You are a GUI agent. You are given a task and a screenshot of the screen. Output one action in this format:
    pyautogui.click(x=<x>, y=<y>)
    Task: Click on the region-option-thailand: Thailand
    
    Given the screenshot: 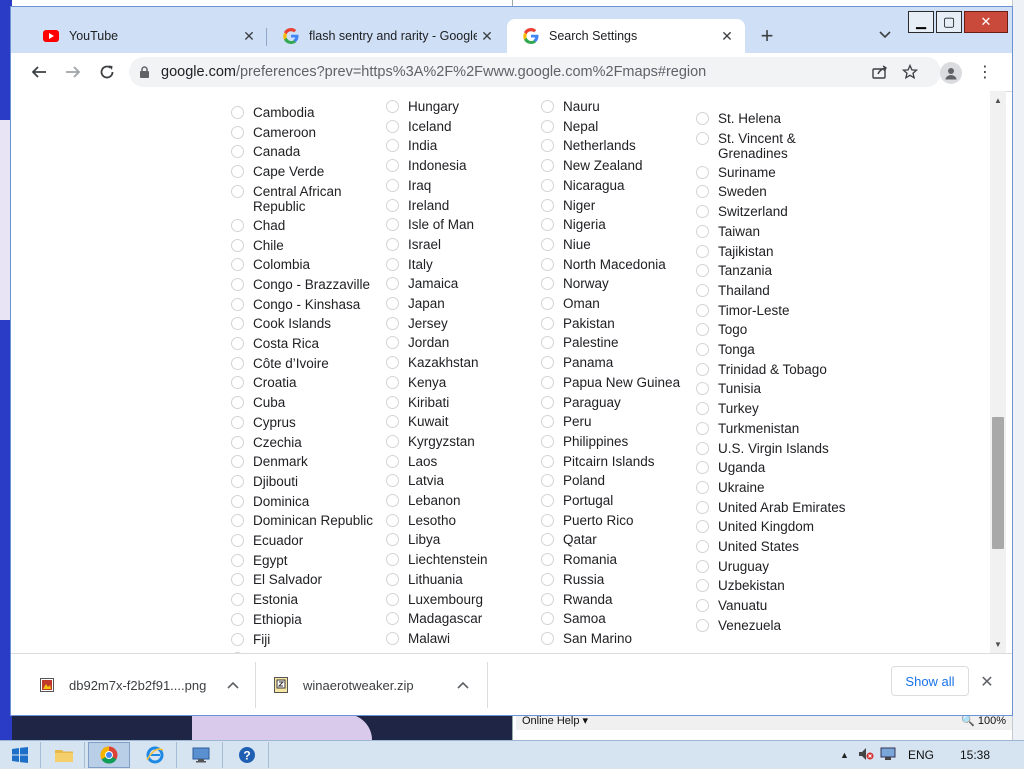 What is the action you would take?
    pyautogui.click(x=772, y=290)
    